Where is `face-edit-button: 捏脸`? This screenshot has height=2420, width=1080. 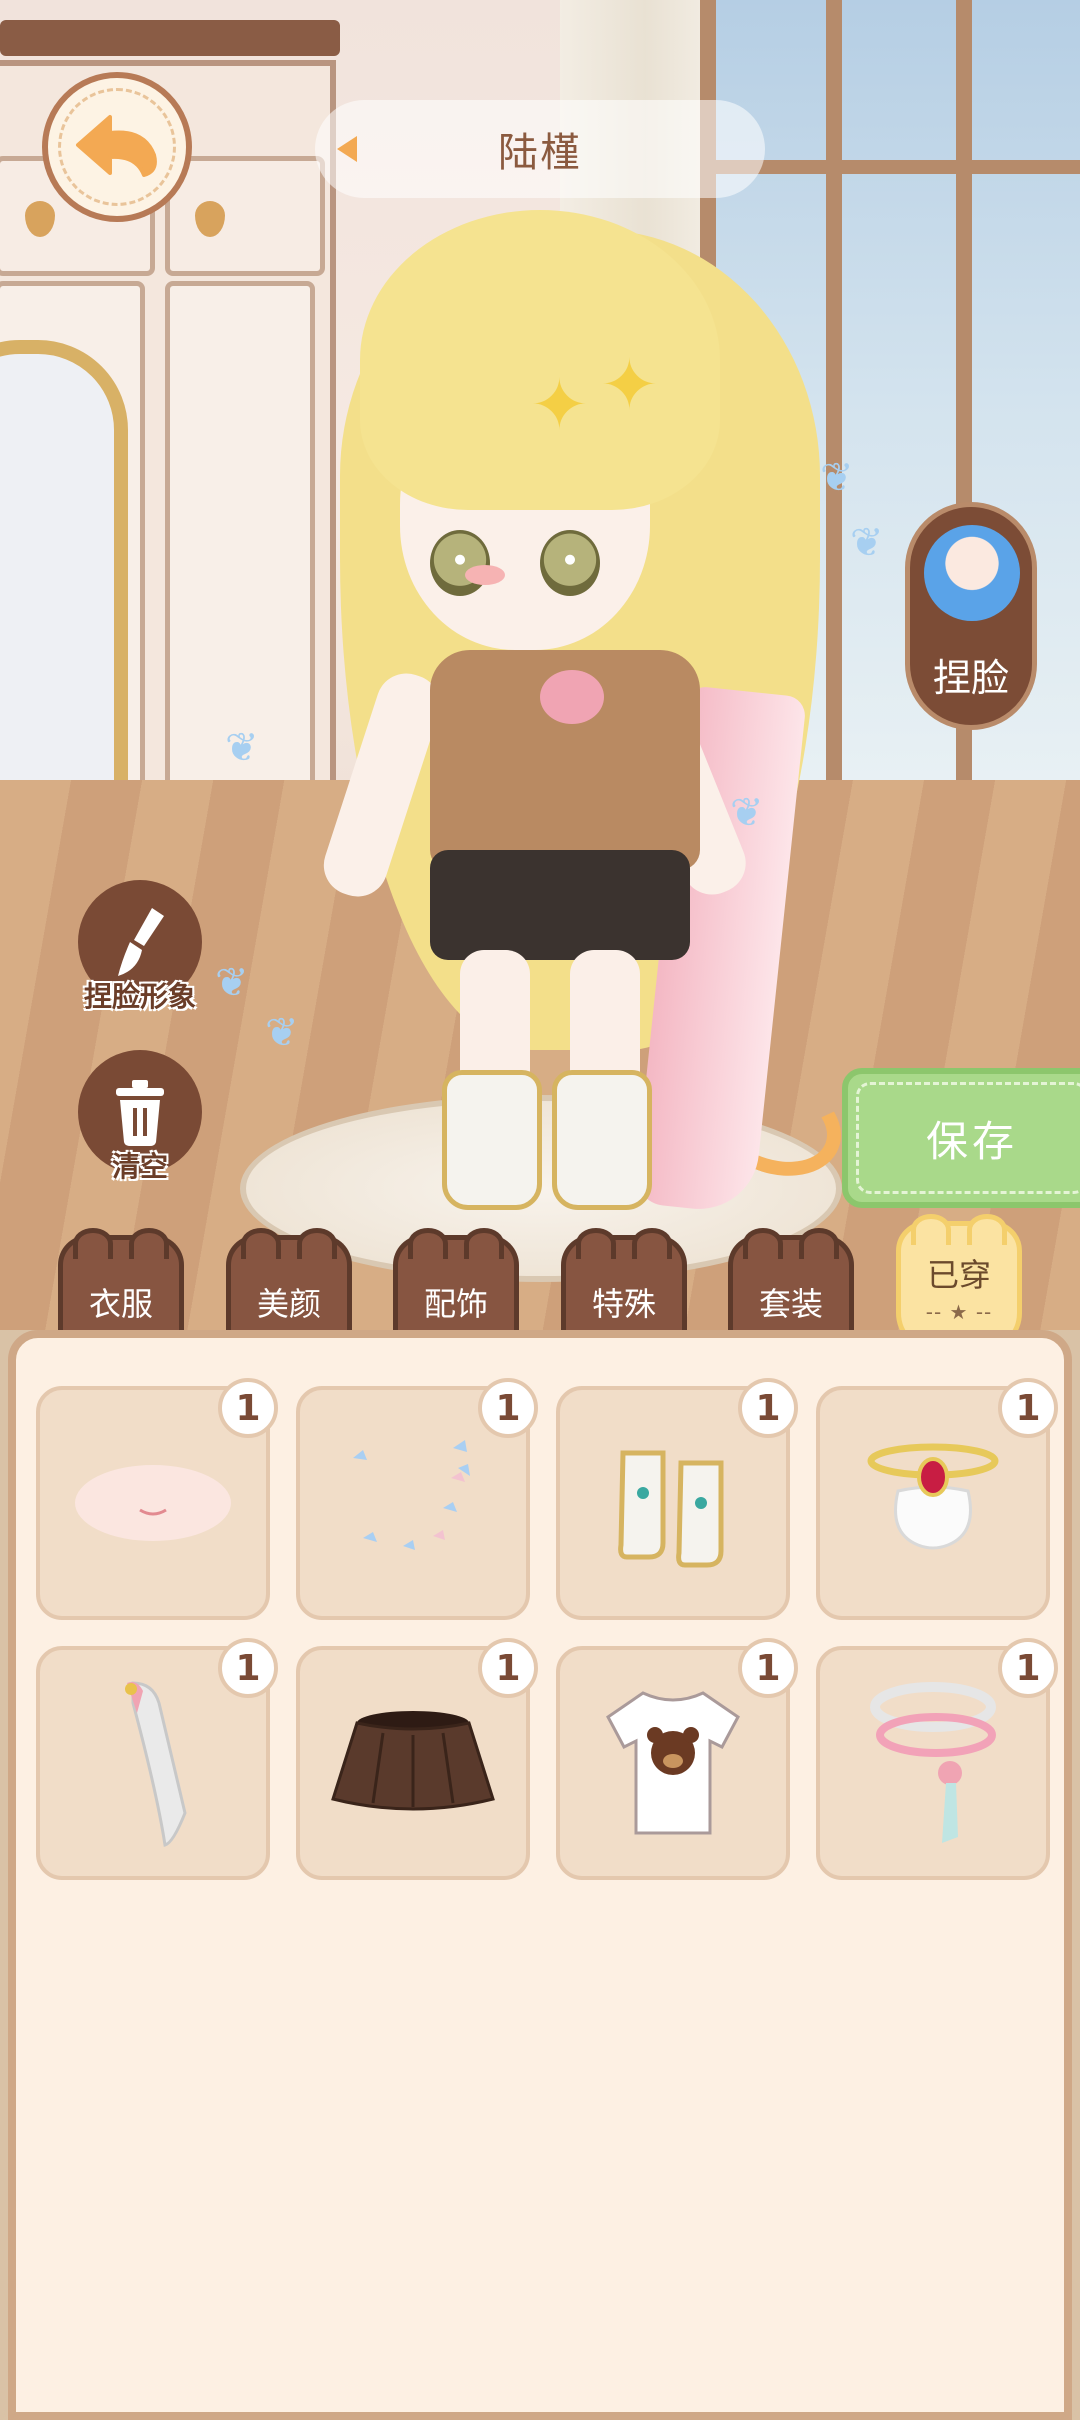 face-edit-button: 捏脸 is located at coordinates (971, 616).